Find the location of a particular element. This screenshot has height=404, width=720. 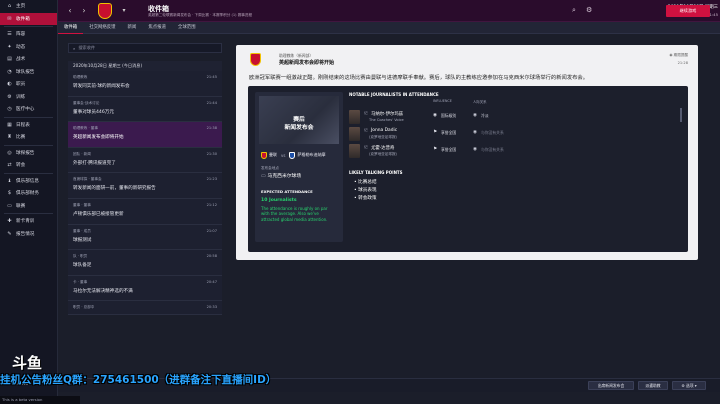

inbox-message-selected: 助理教练 · 董事 英超新闻发布会即将开始 21:38 is located at coordinates (145, 135).